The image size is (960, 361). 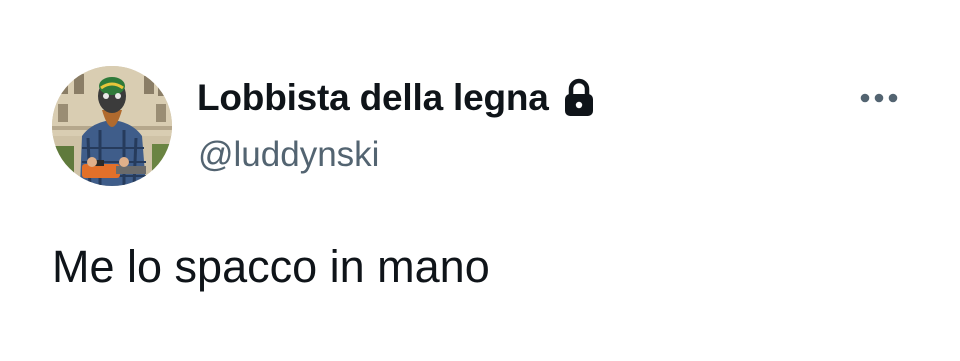 I want to click on author-name-row: Lobbista della legna, so click(x=397, y=98).